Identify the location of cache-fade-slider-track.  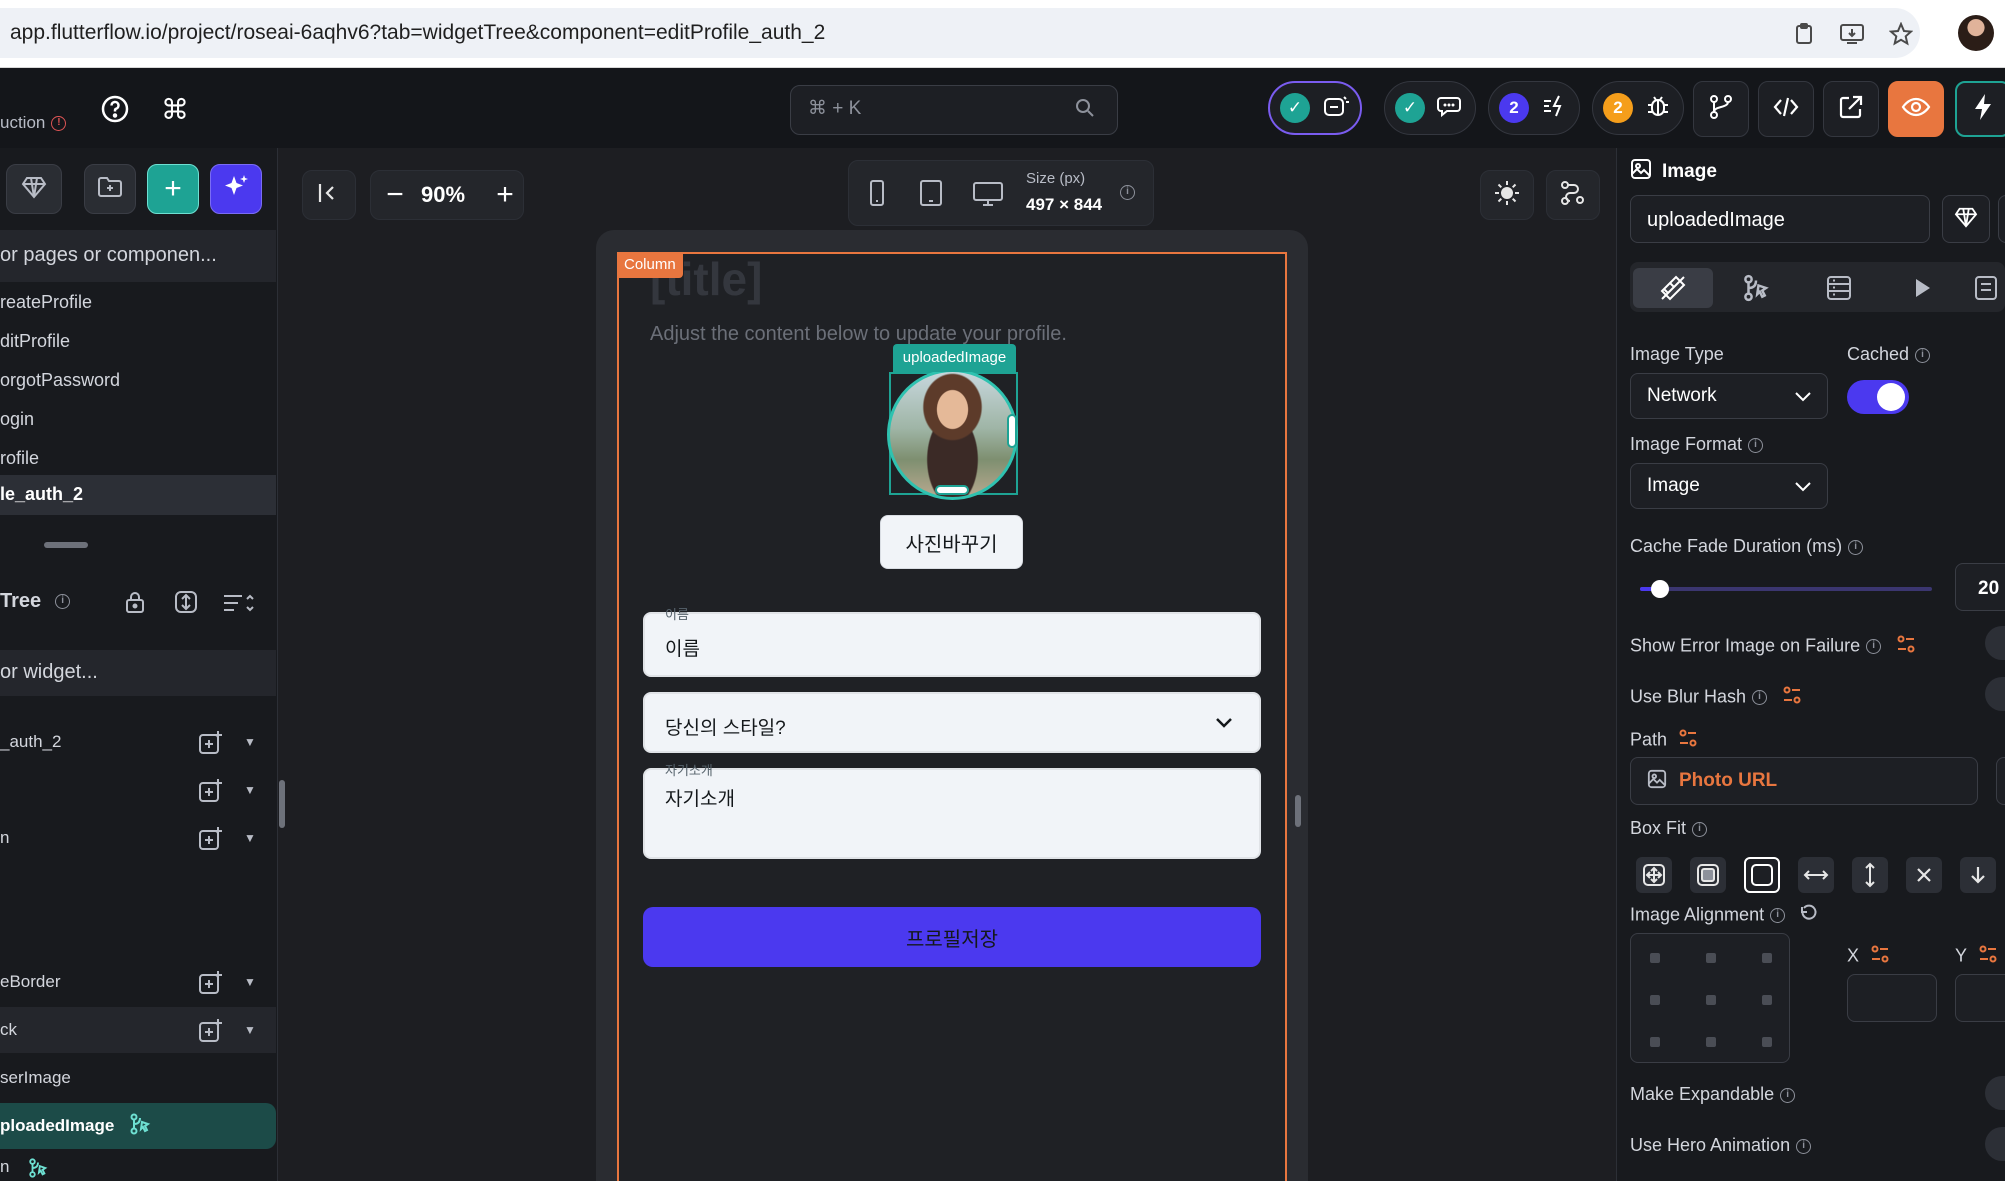
(1786, 589).